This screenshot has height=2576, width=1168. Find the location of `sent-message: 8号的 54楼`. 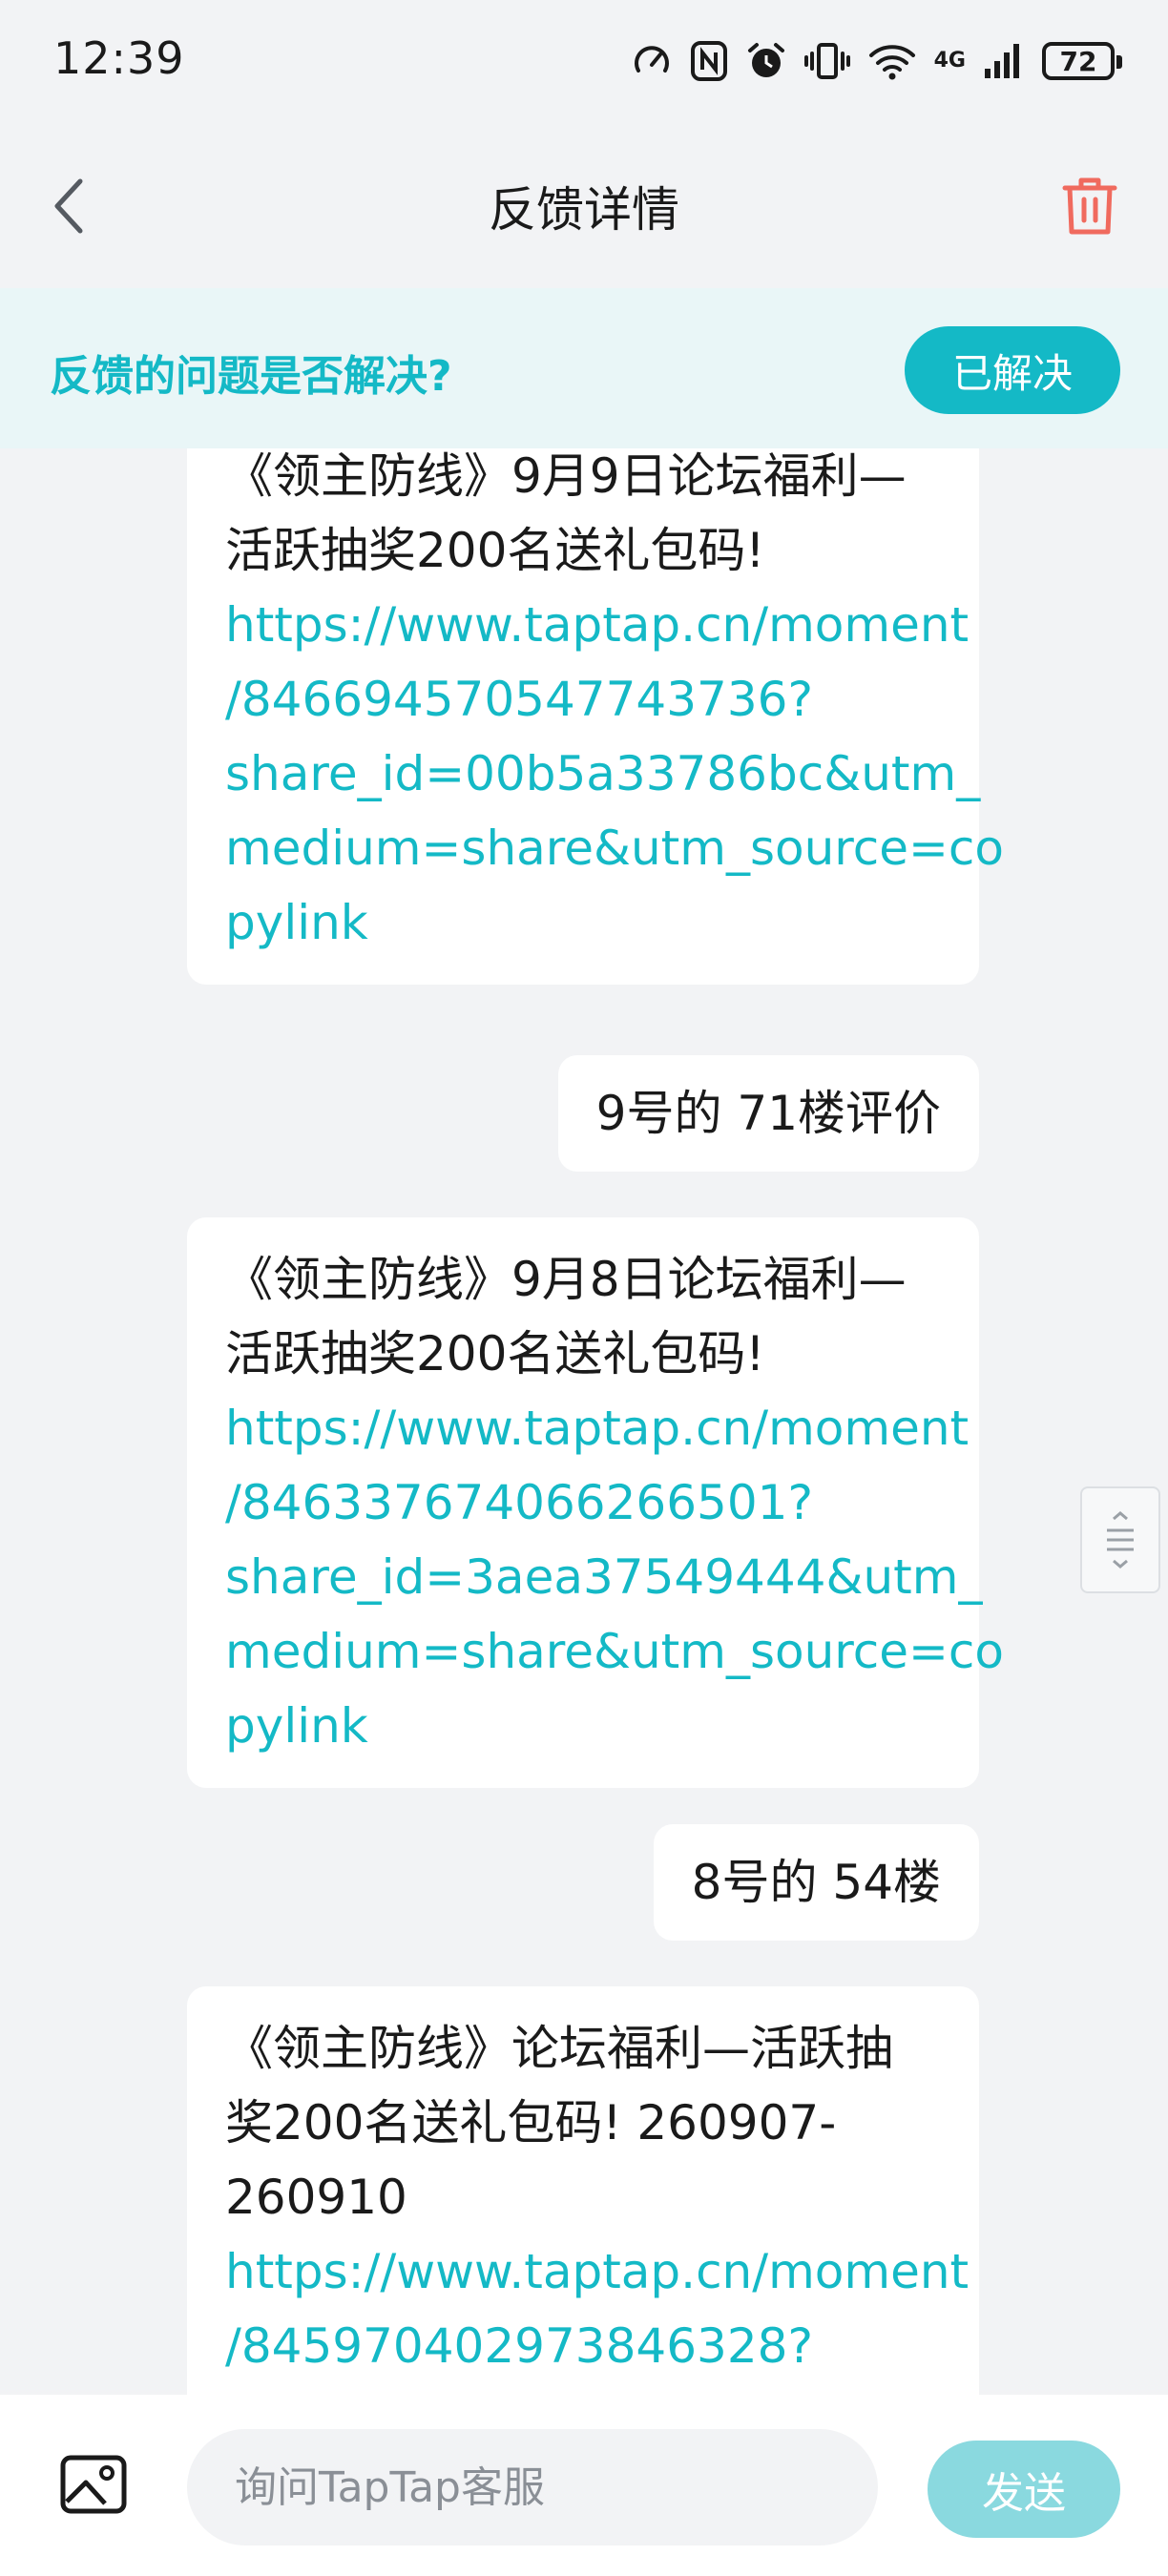

sent-message: 8号的 54楼 is located at coordinates (816, 1882).